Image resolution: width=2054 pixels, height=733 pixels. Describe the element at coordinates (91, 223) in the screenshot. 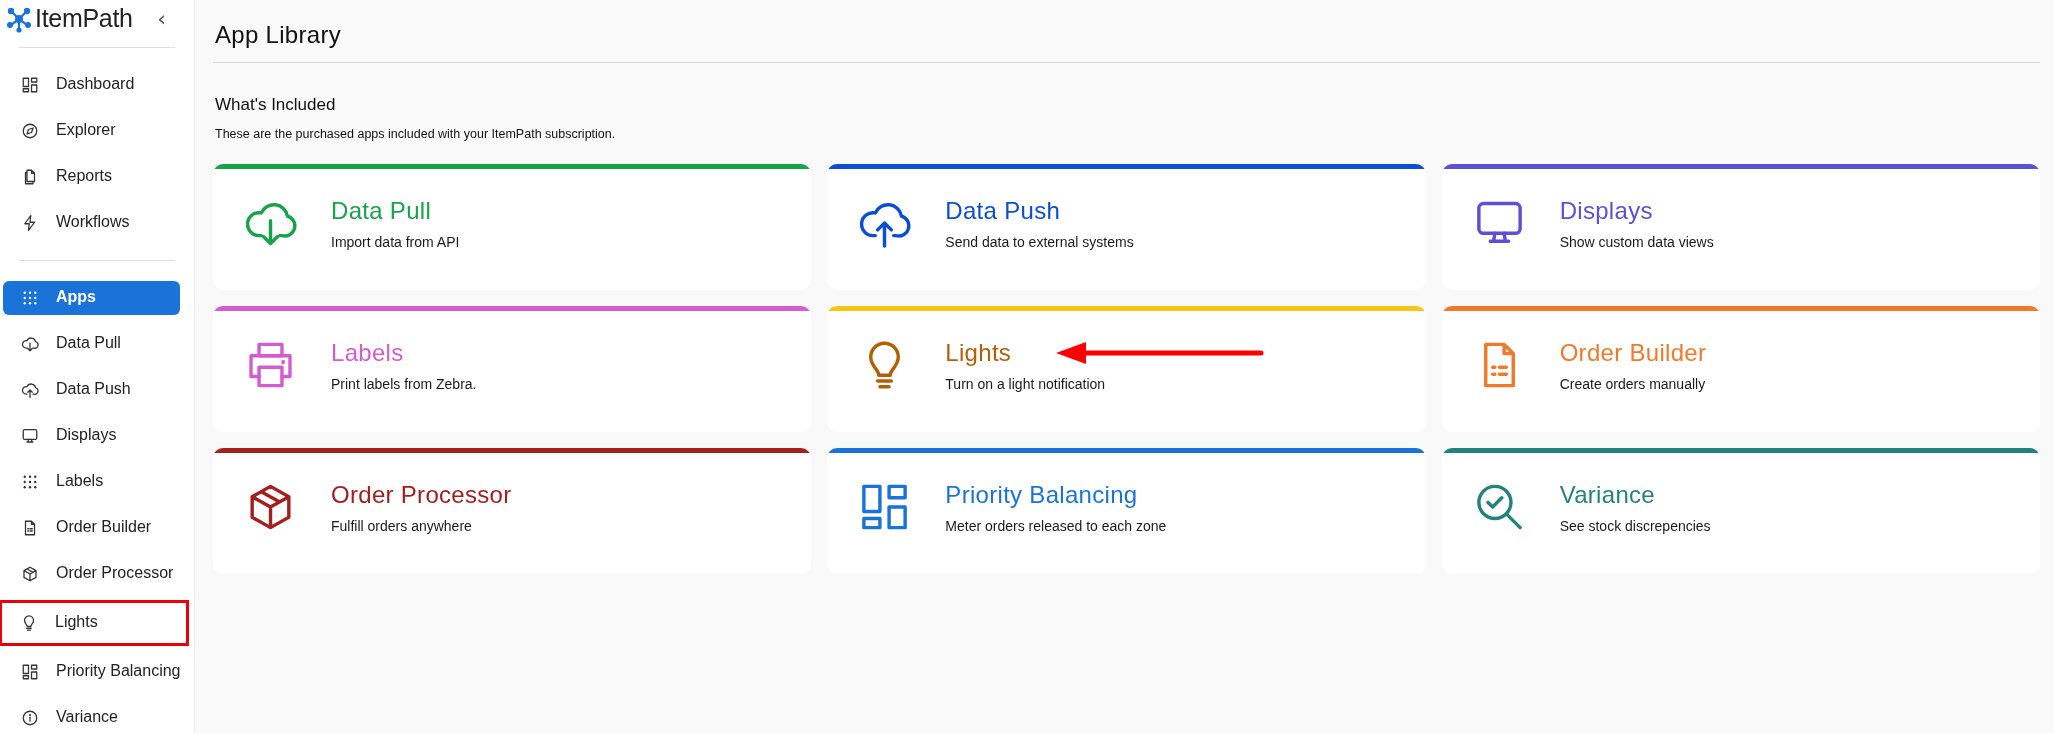

I see `sidebar-item: Workflows` at that location.